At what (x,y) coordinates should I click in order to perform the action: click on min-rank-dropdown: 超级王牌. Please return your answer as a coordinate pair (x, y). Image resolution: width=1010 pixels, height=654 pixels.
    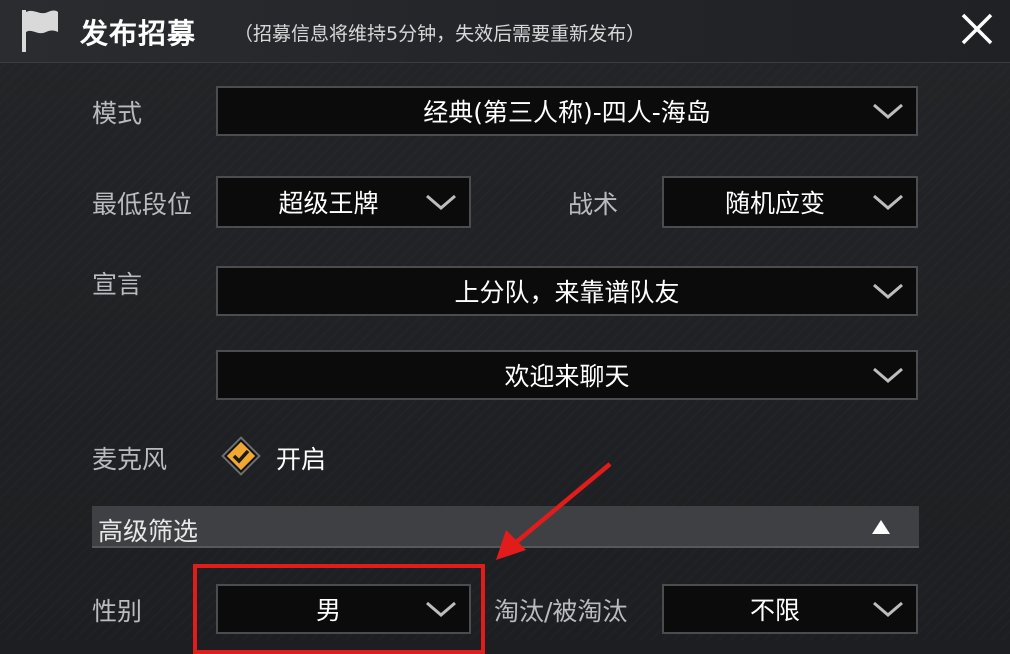
    Looking at the image, I should click on (343, 202).